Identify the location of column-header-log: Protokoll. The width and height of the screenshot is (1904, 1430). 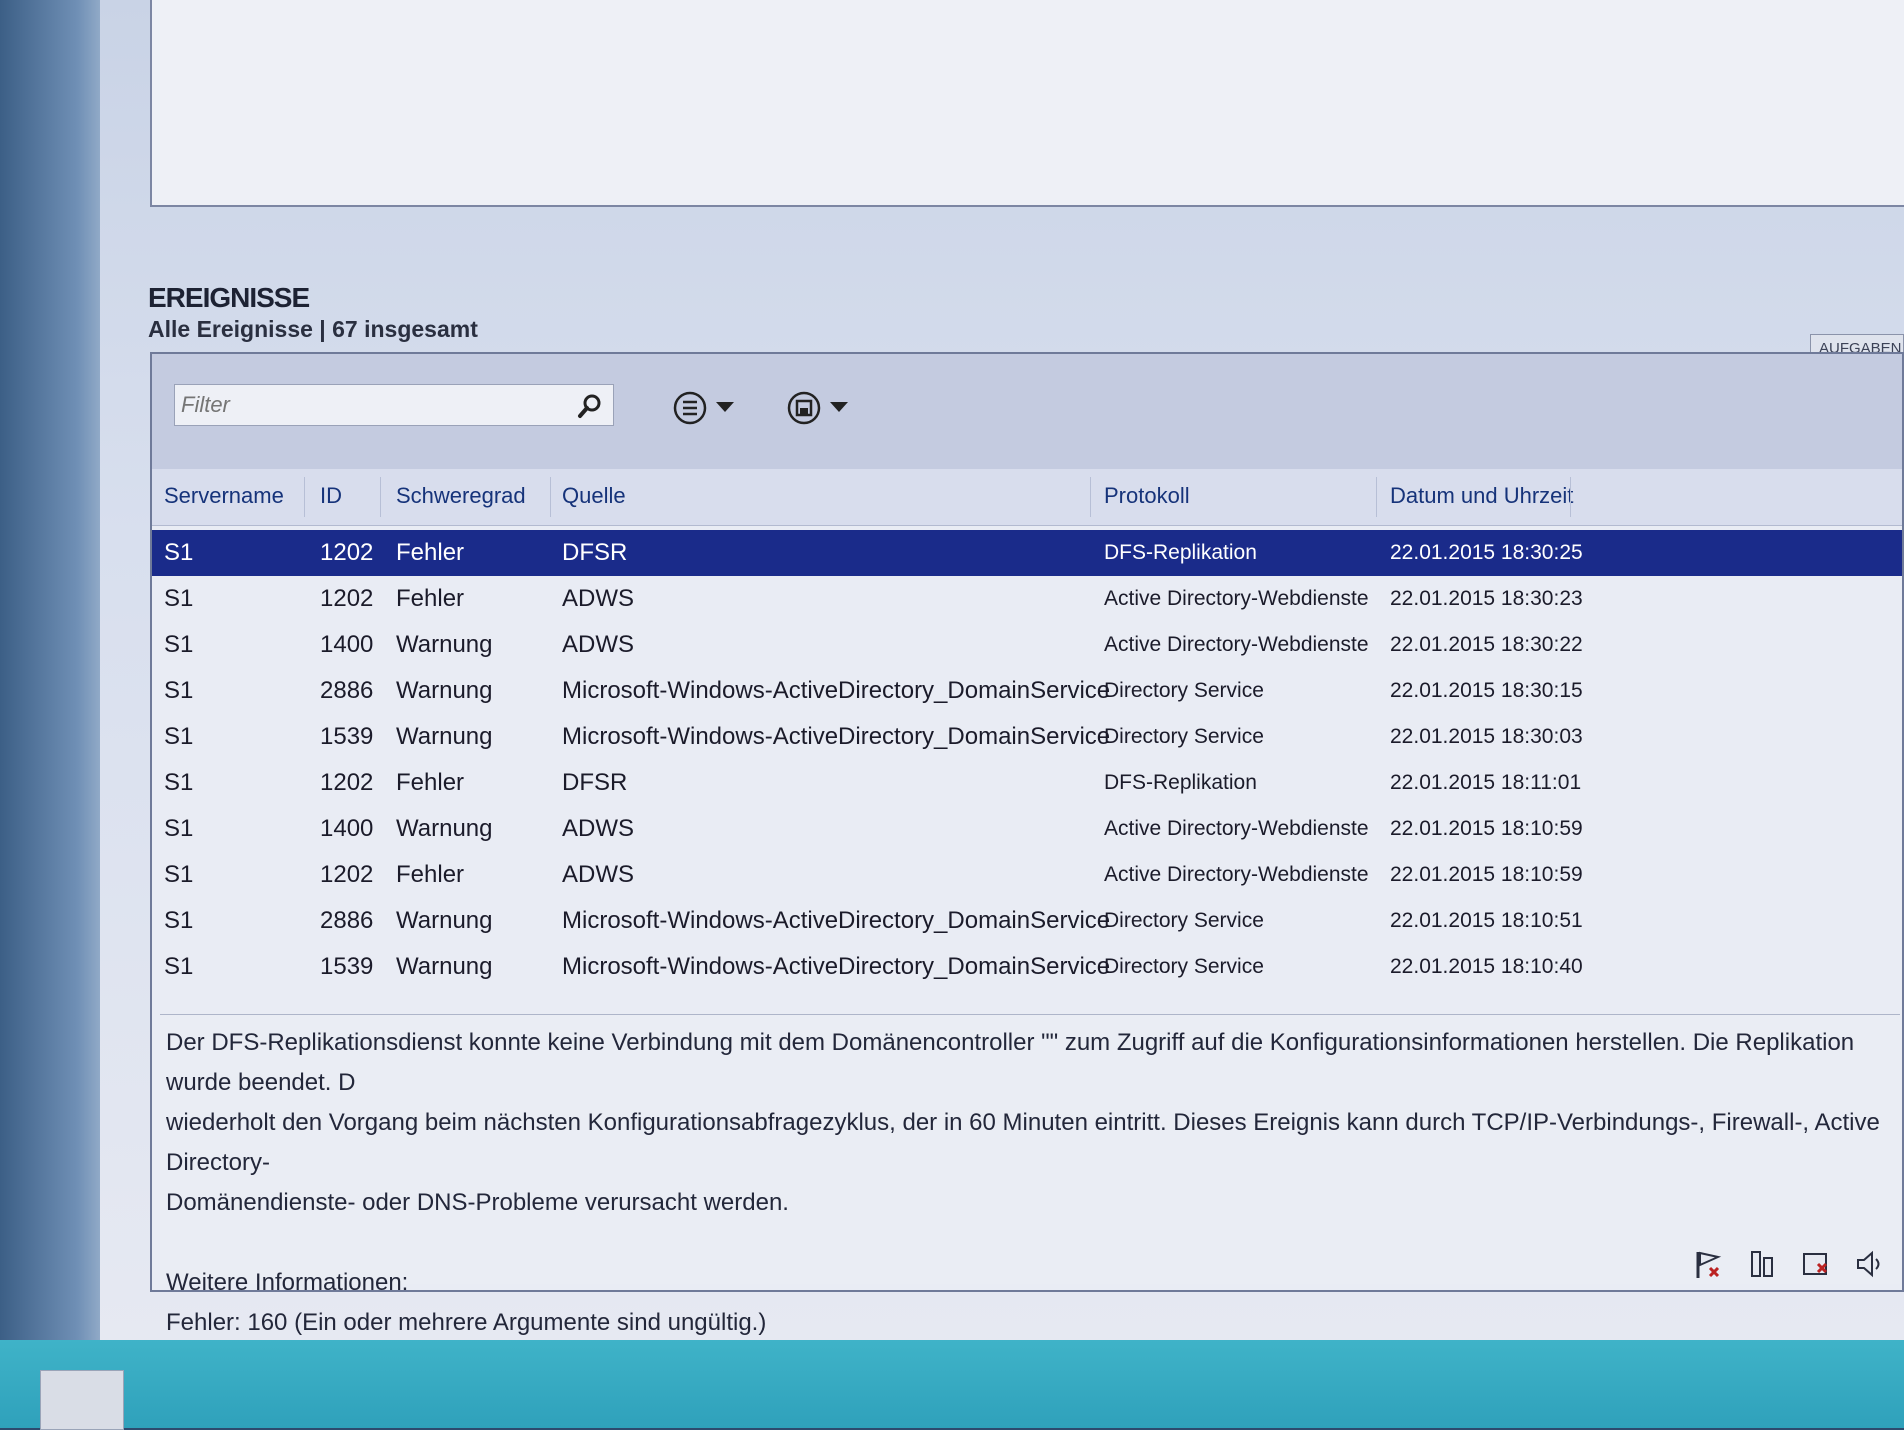
(1147, 496).